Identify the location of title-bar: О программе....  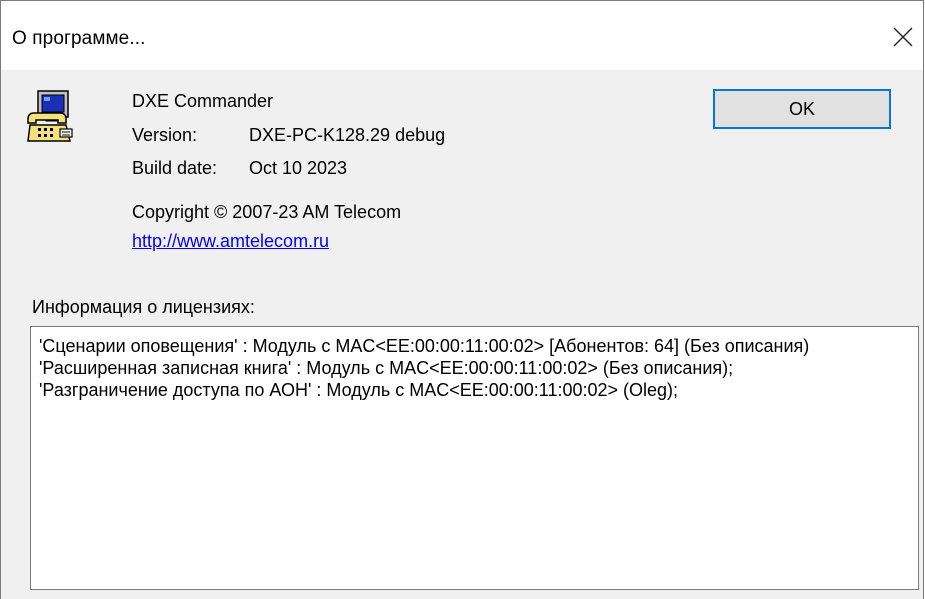
(462, 35).